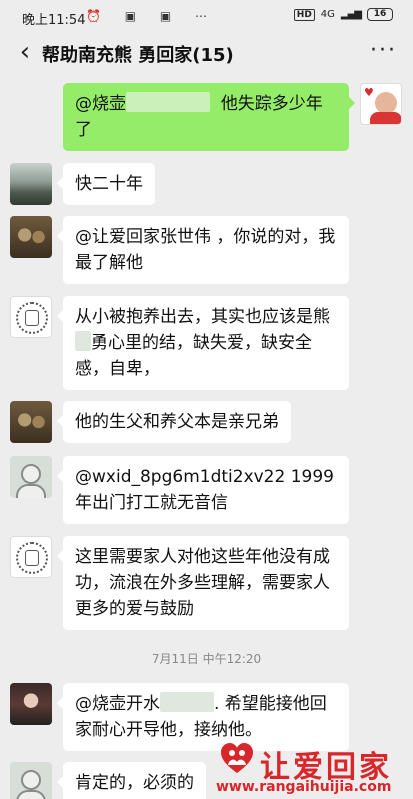  What do you see at coordinates (152, 16) in the screenshot?
I see `status-icons: ⏰ ▣ ▣ ⋯` at bounding box center [152, 16].